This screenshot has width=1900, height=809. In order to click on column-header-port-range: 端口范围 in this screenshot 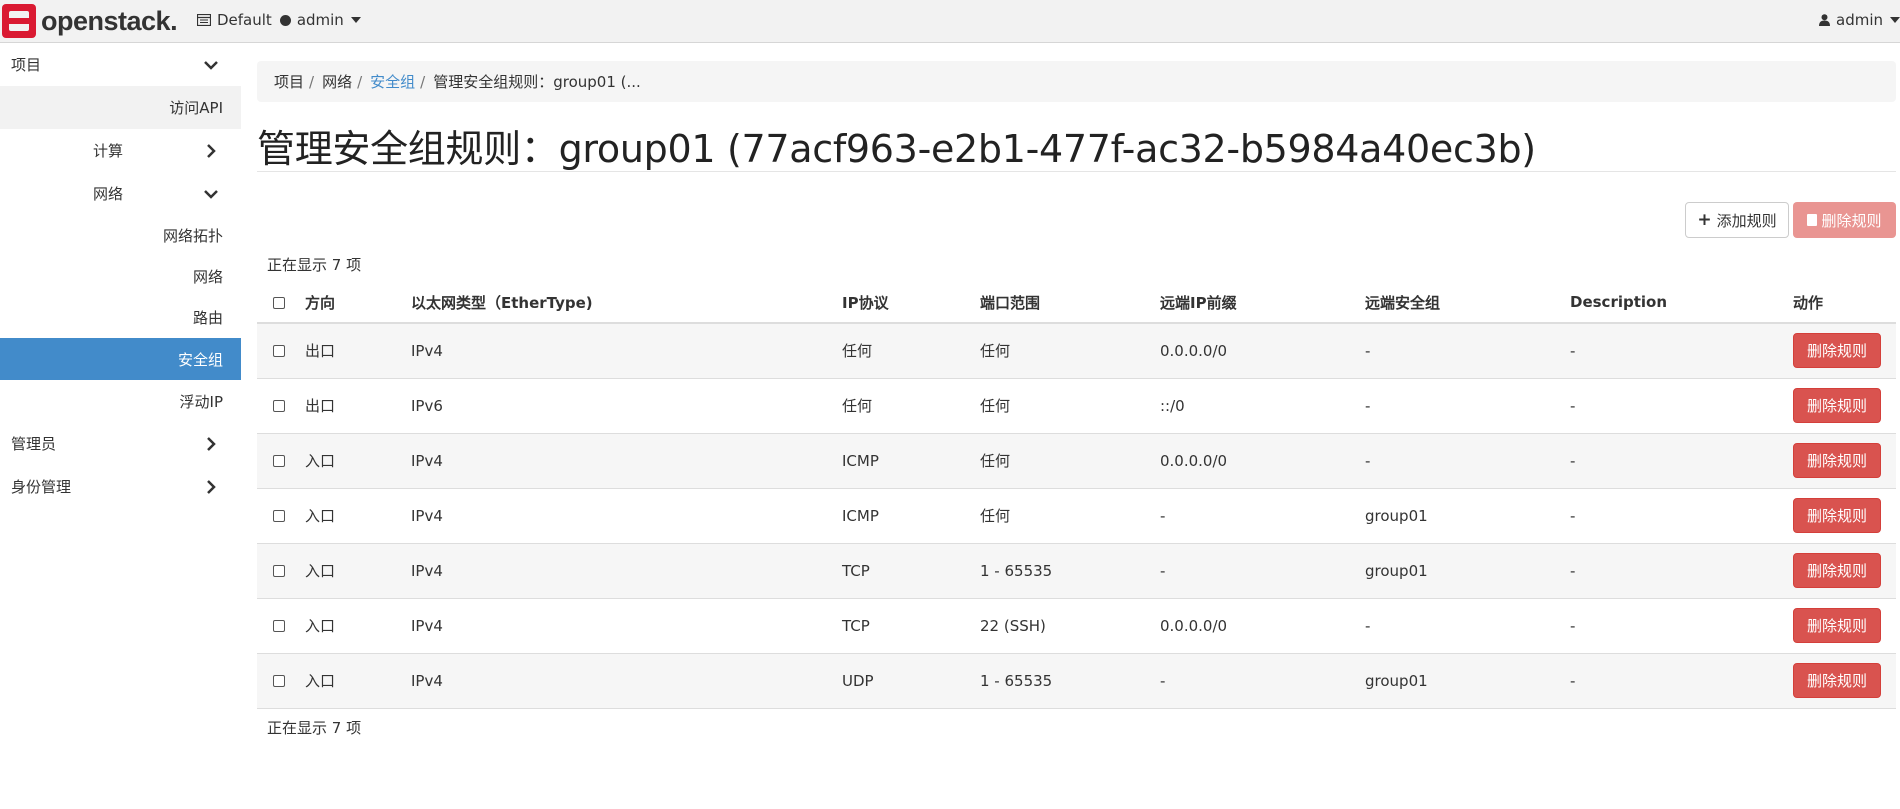, I will do `click(1070, 303)`.